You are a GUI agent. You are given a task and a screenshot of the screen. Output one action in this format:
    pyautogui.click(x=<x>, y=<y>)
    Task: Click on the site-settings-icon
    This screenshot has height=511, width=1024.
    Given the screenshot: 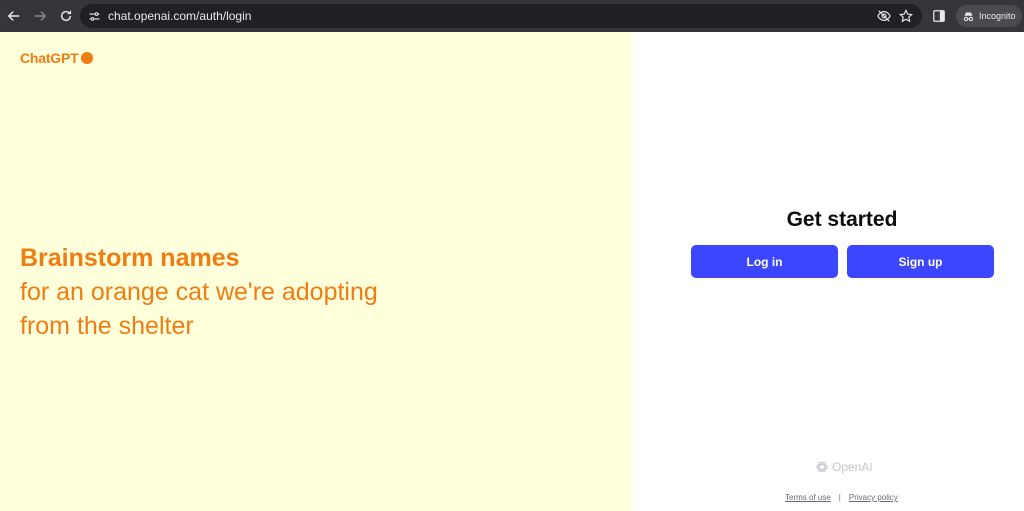 What is the action you would take?
    pyautogui.click(x=94, y=16)
    